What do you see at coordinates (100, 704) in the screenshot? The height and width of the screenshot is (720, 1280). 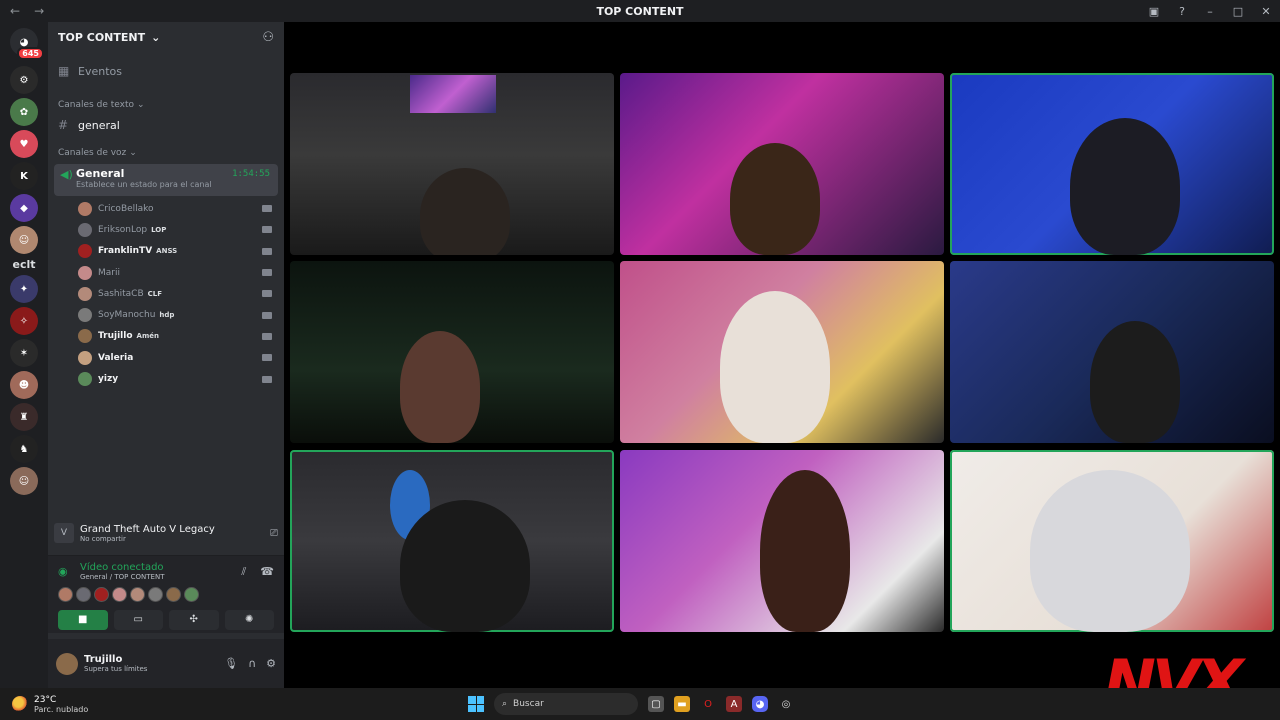 I see `weather-widget: 23°C Parc. nublado` at bounding box center [100, 704].